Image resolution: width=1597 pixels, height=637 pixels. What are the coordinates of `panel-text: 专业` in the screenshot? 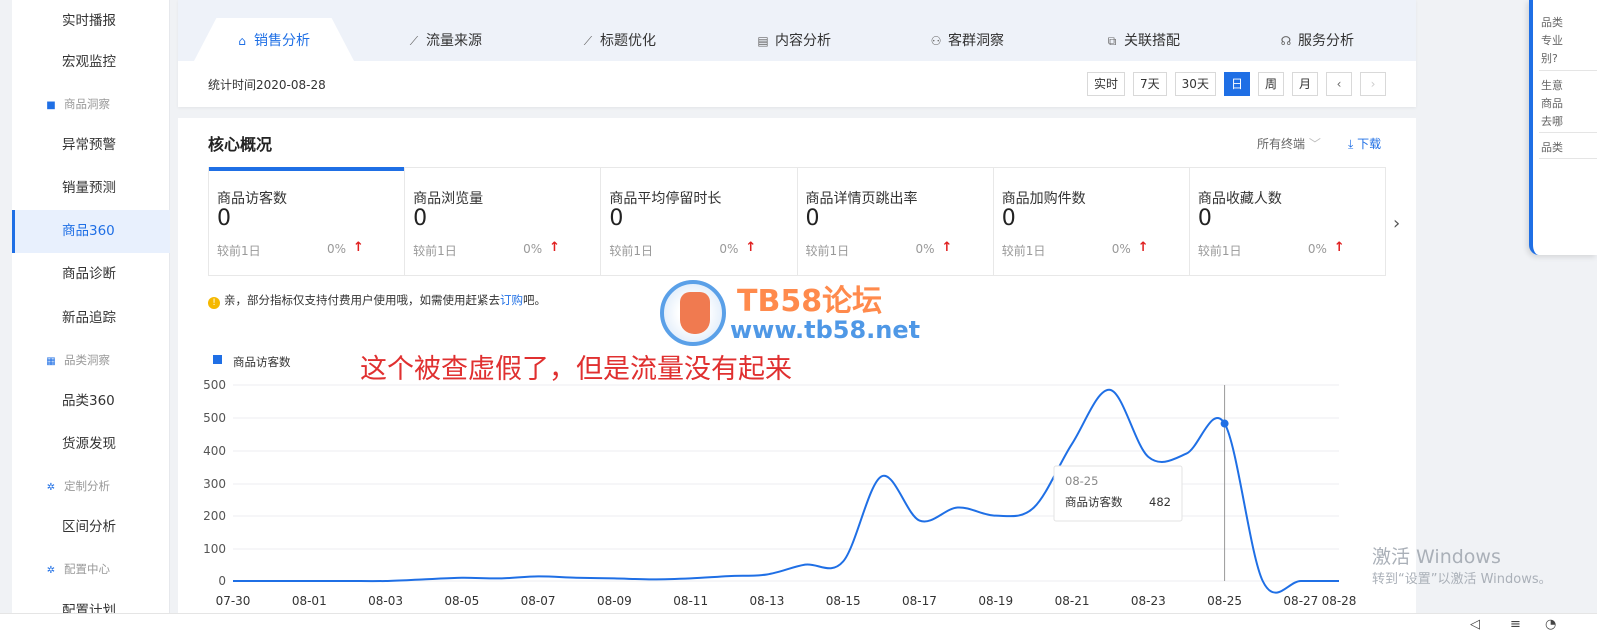 It's located at (1552, 40).